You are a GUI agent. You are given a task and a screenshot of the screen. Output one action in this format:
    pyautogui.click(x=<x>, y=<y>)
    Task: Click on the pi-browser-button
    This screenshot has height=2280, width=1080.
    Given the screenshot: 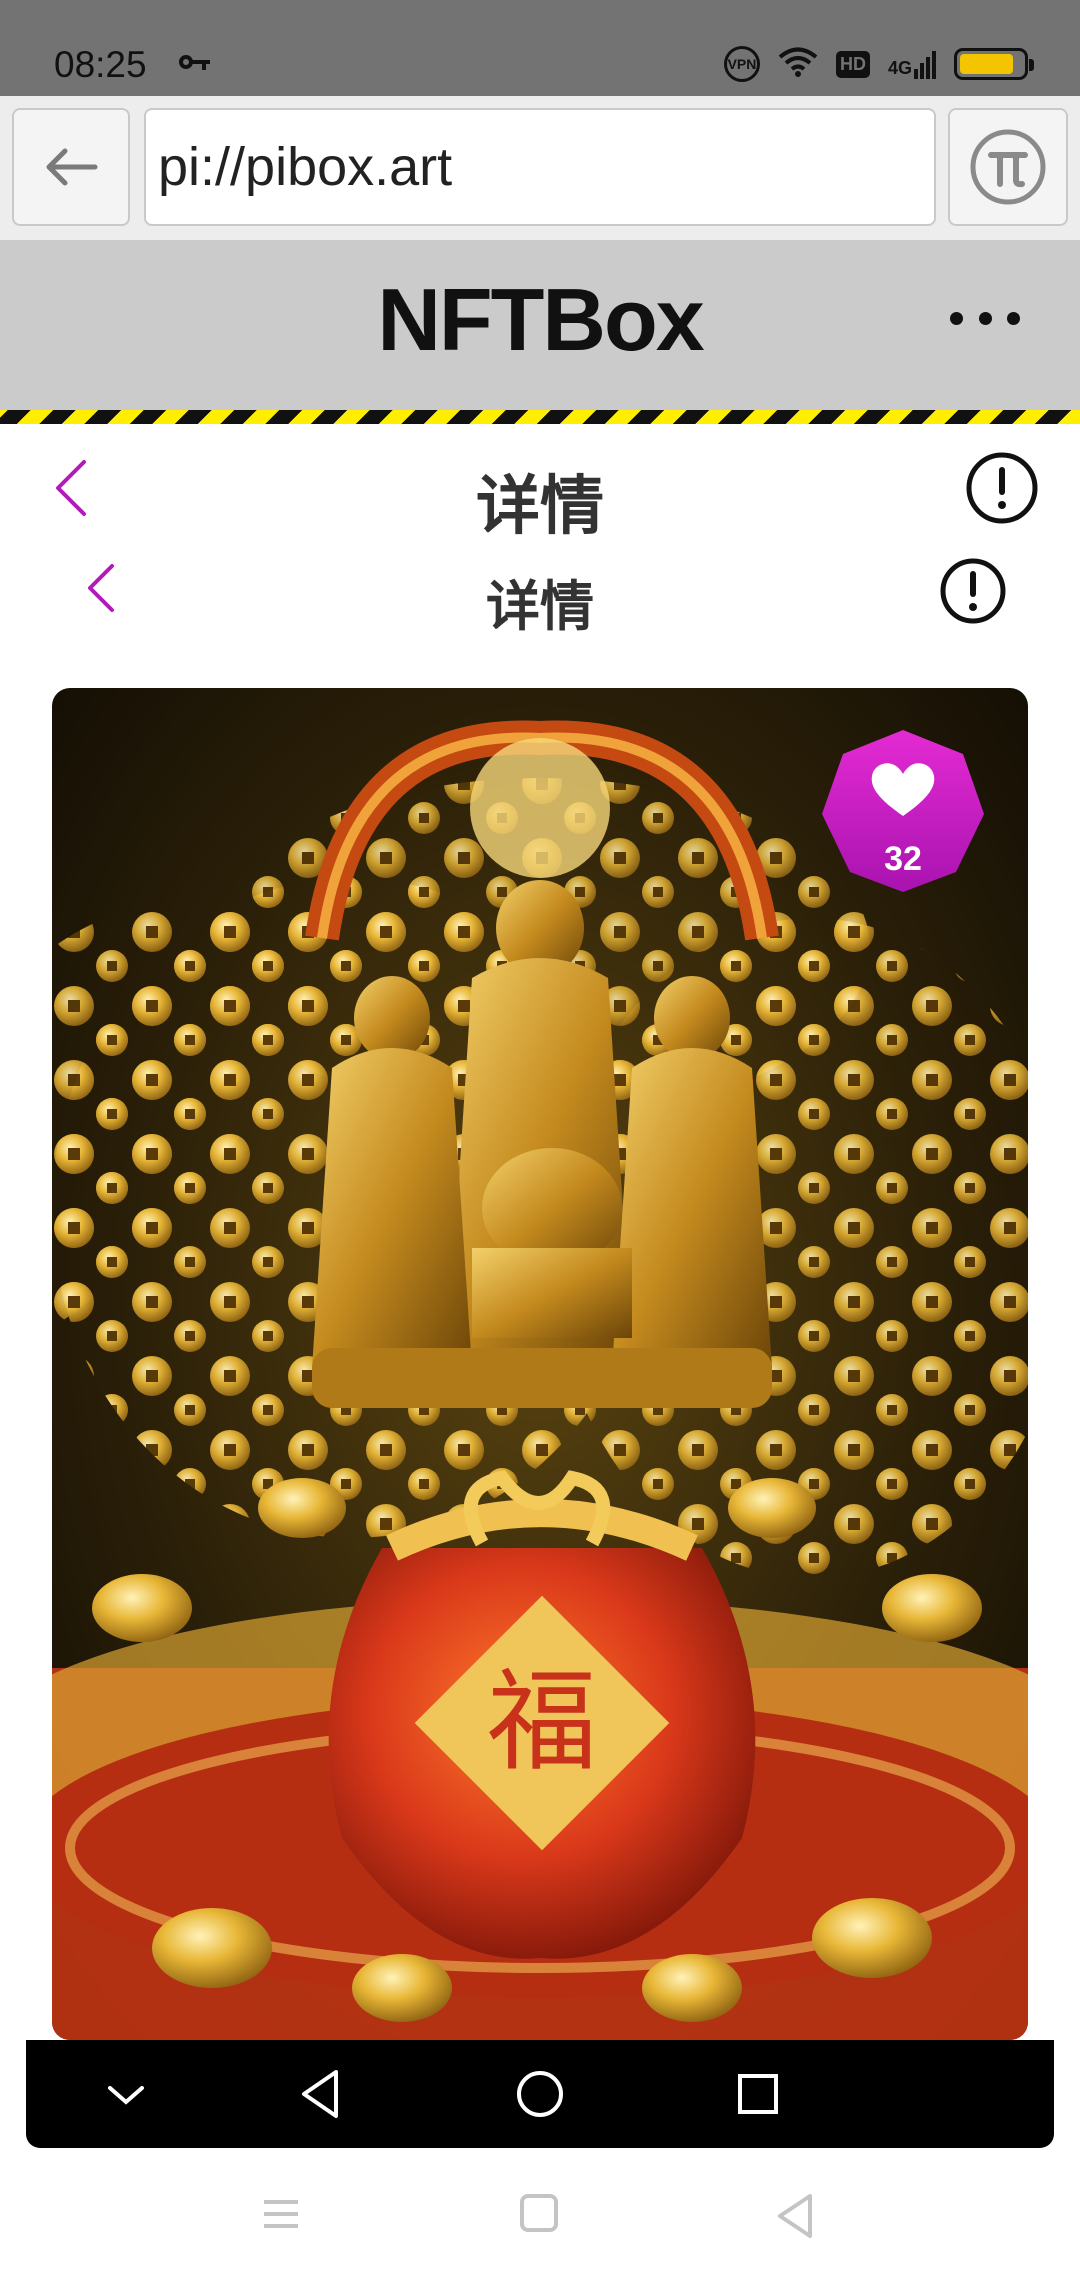 What is the action you would take?
    pyautogui.click(x=1008, y=167)
    